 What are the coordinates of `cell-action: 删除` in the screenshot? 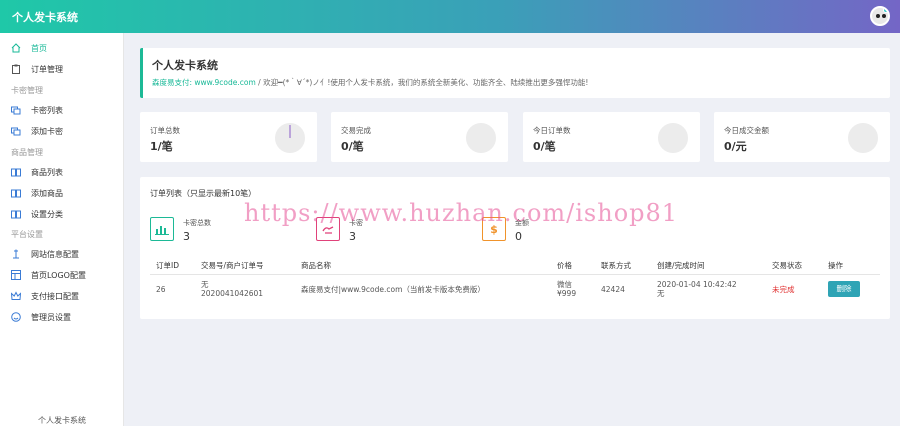 It's located at (851, 289).